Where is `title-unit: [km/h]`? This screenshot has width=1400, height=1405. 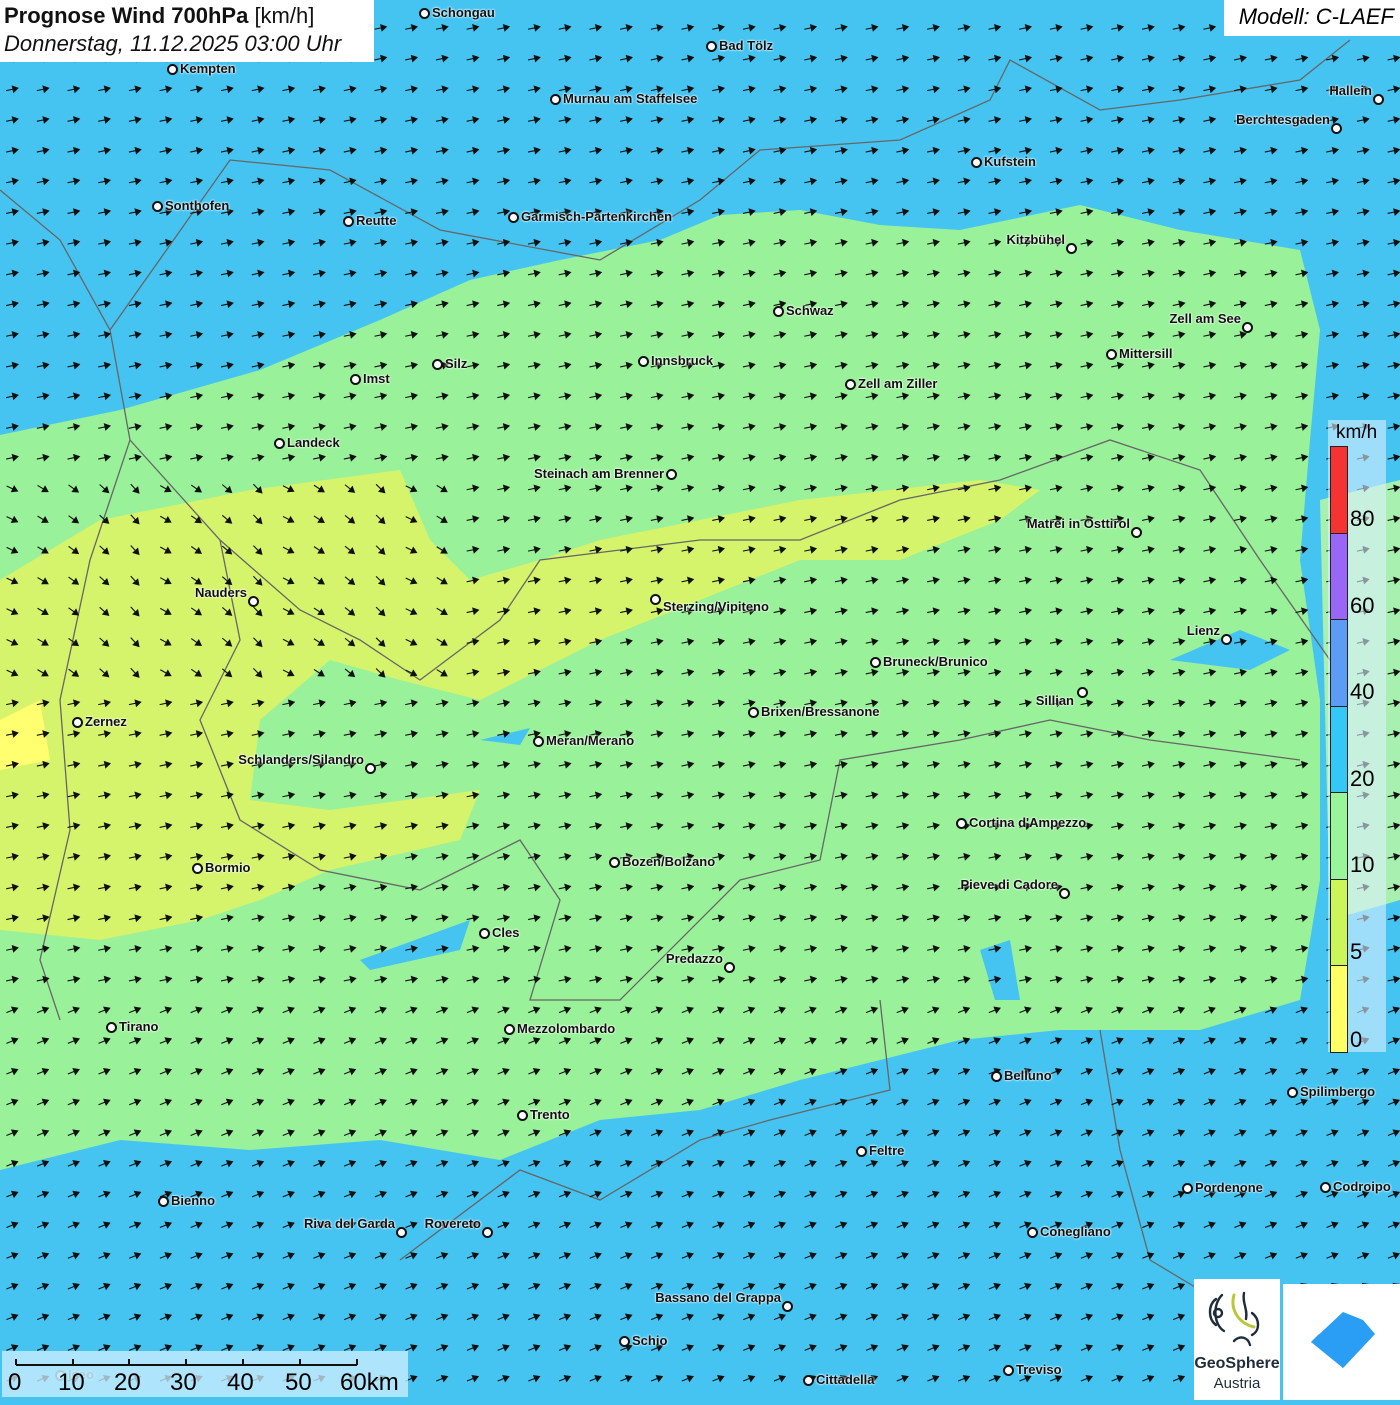 title-unit: [km/h] is located at coordinates (284, 15).